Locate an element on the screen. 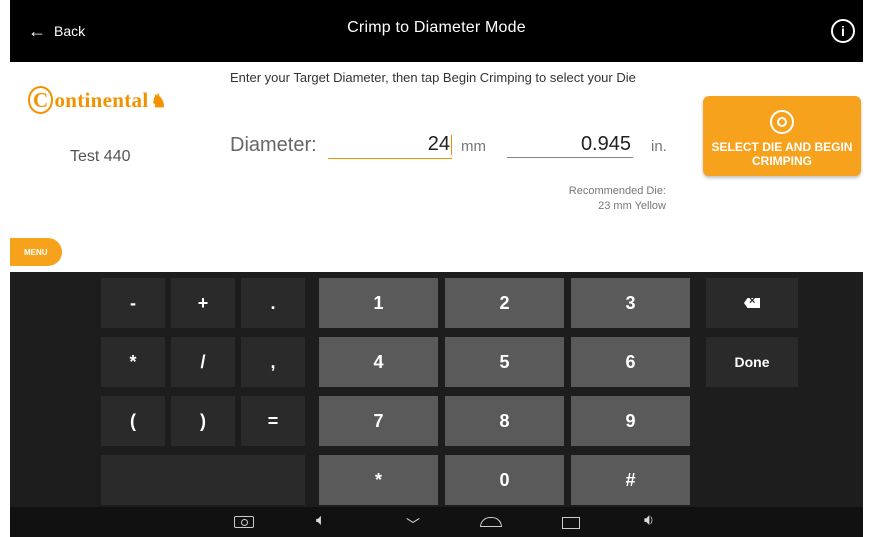 The width and height of the screenshot is (873, 537). horse-icon: ♞ is located at coordinates (158, 101).